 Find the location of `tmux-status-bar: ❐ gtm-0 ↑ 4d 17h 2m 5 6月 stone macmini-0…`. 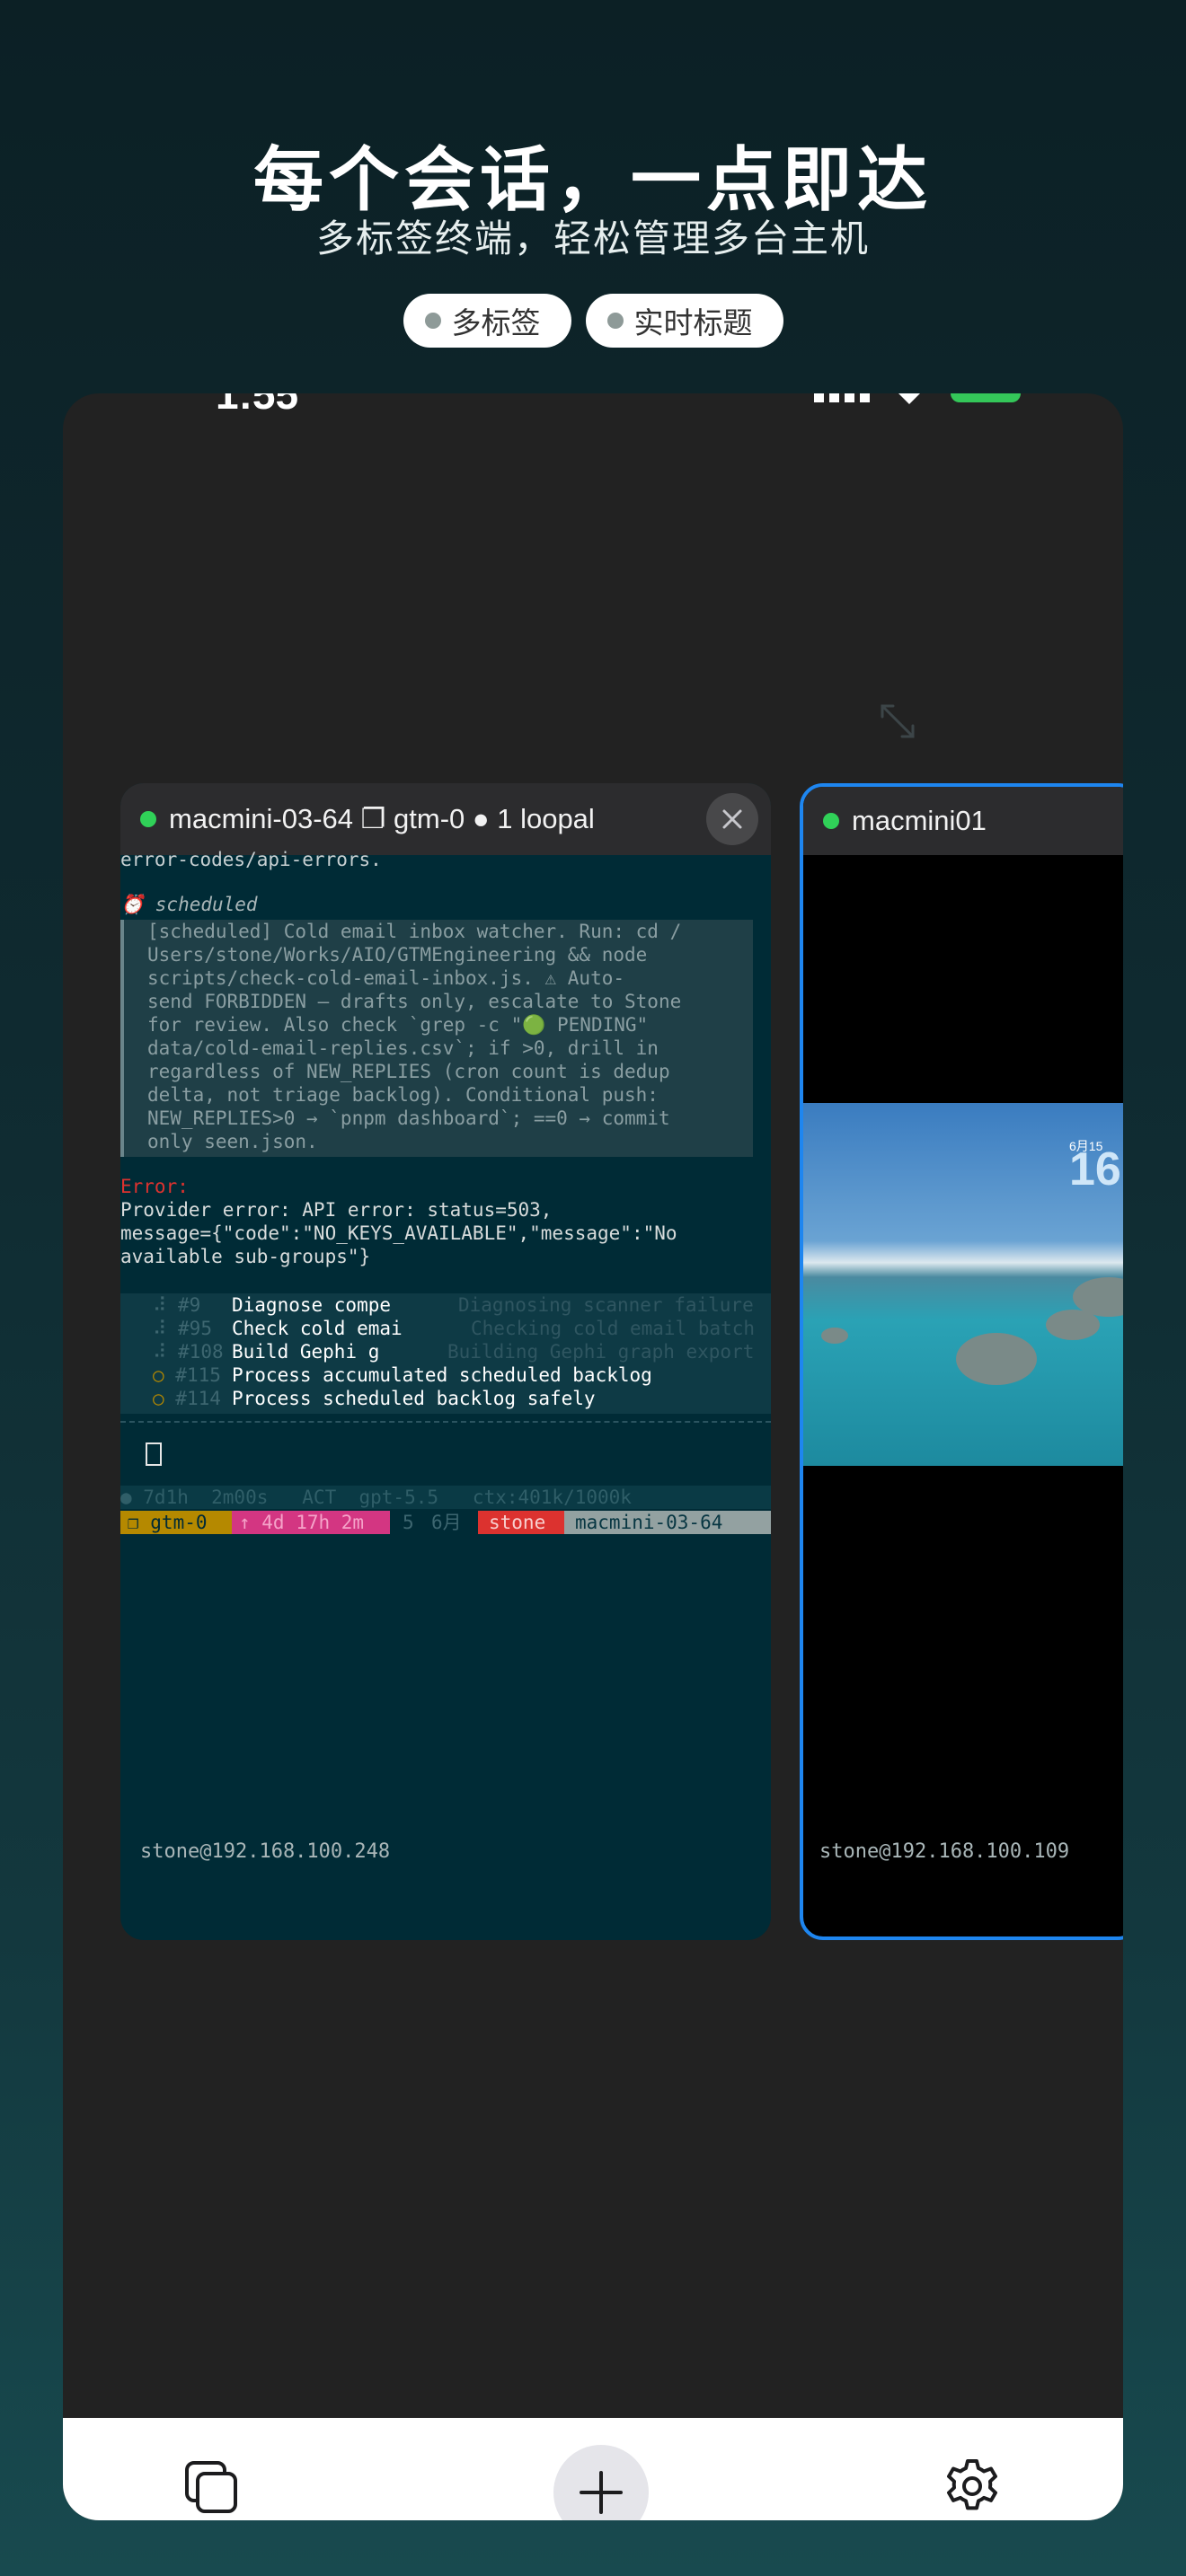

tmux-status-bar: ❐ gtm-0 ↑ 4d 17h 2m 5 6月 stone macmini-0… is located at coordinates (445, 1522).